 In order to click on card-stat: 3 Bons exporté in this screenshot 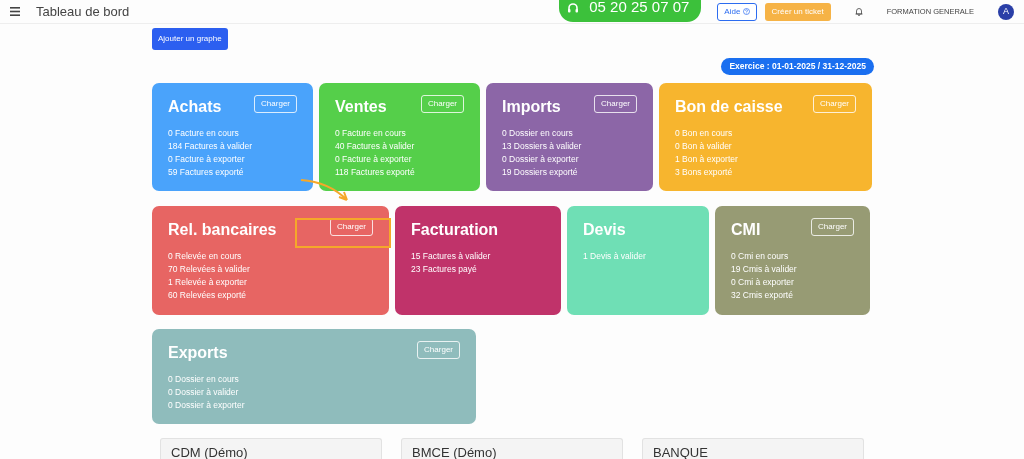, I will do `click(704, 172)`.